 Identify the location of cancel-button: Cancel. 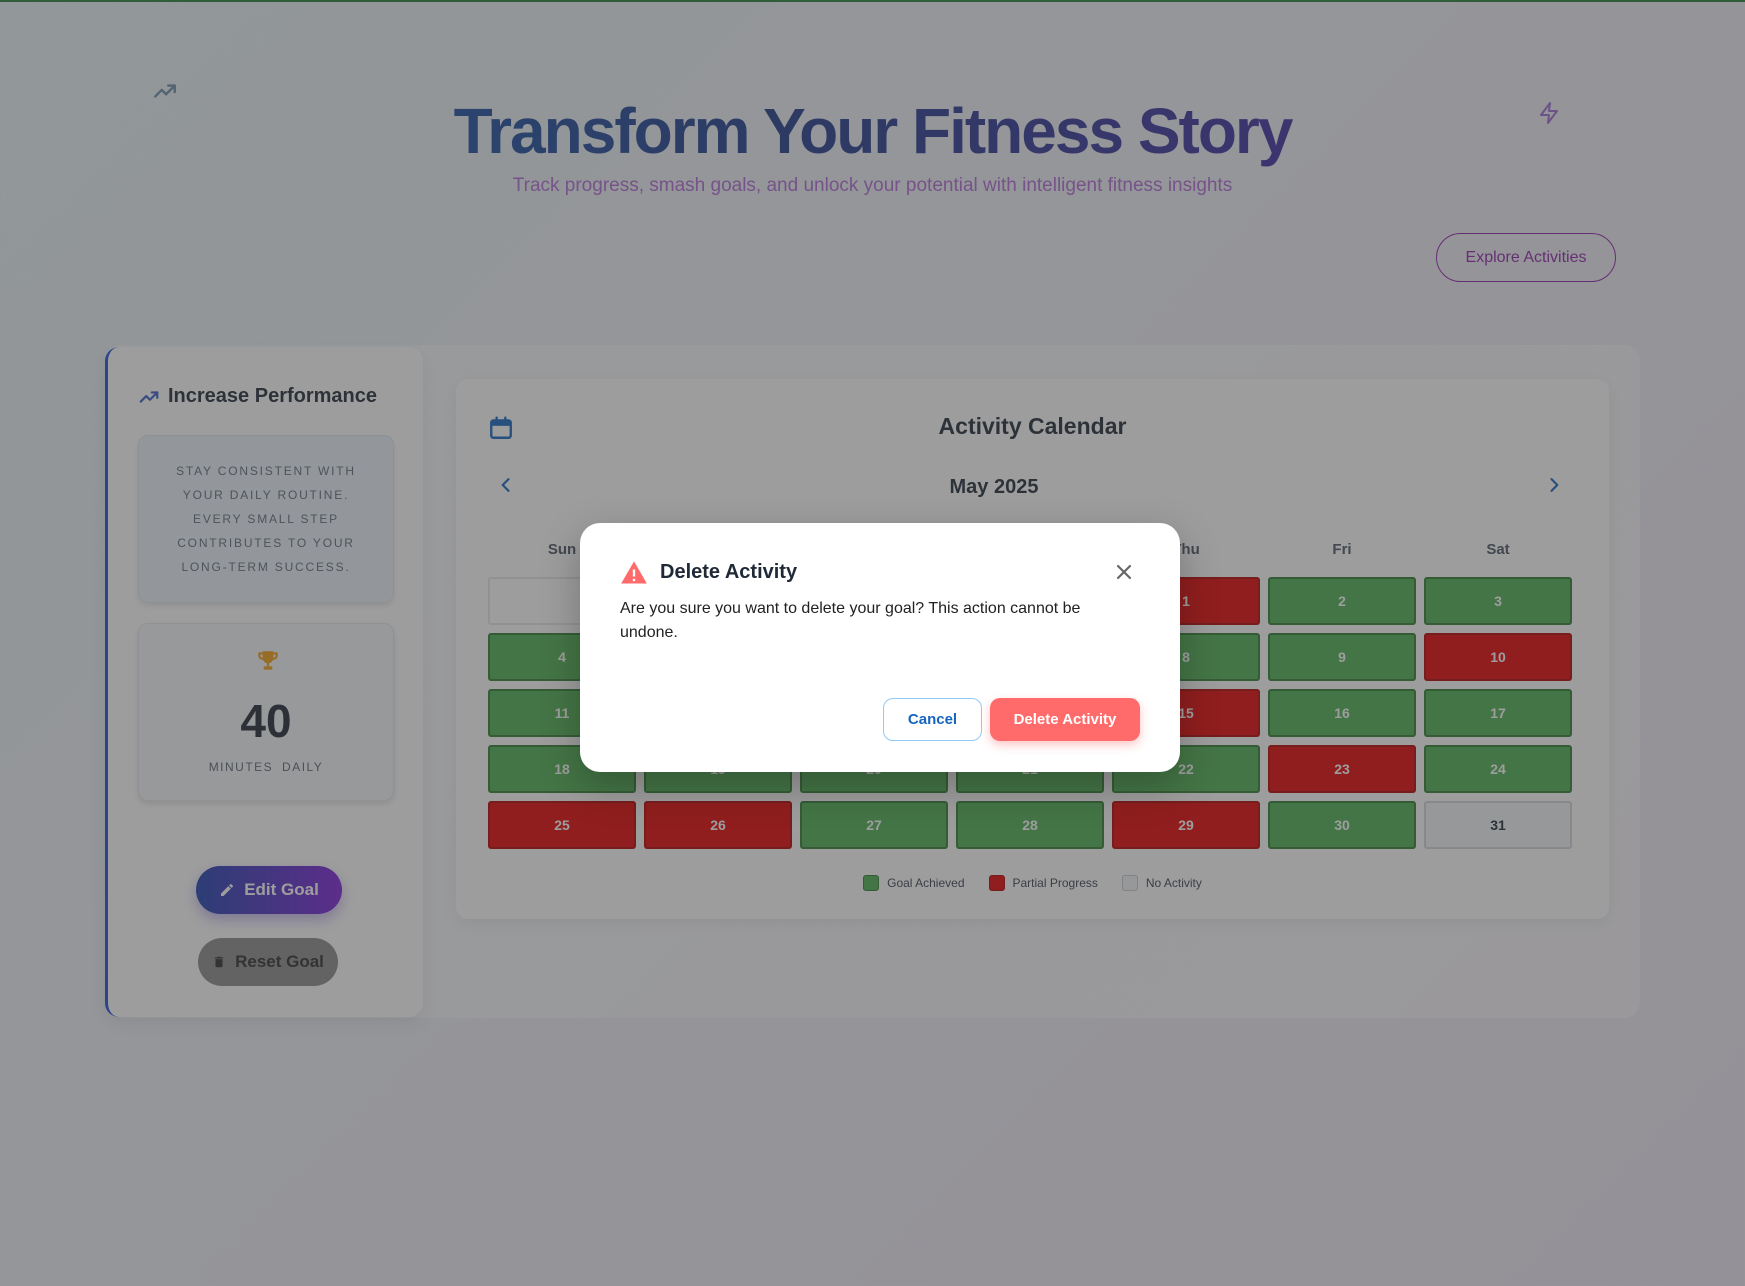
(932, 719).